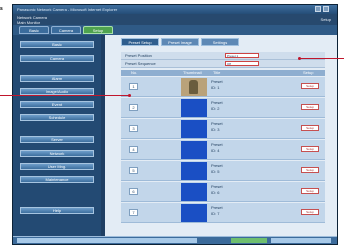  What do you see at coordinates (133, 128) in the screenshot?
I see `preset-number: 3` at bounding box center [133, 128].